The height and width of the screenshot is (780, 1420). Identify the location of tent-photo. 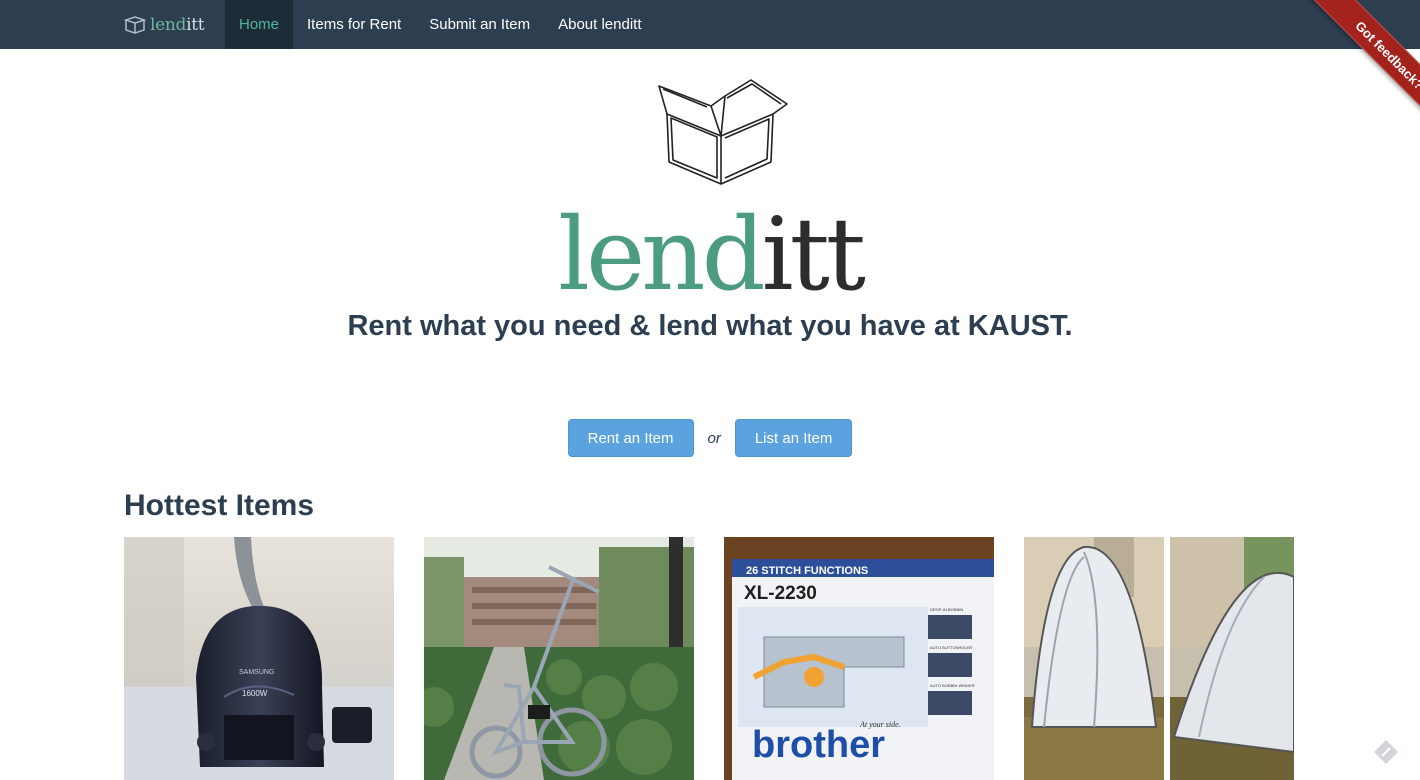
(1159, 658).